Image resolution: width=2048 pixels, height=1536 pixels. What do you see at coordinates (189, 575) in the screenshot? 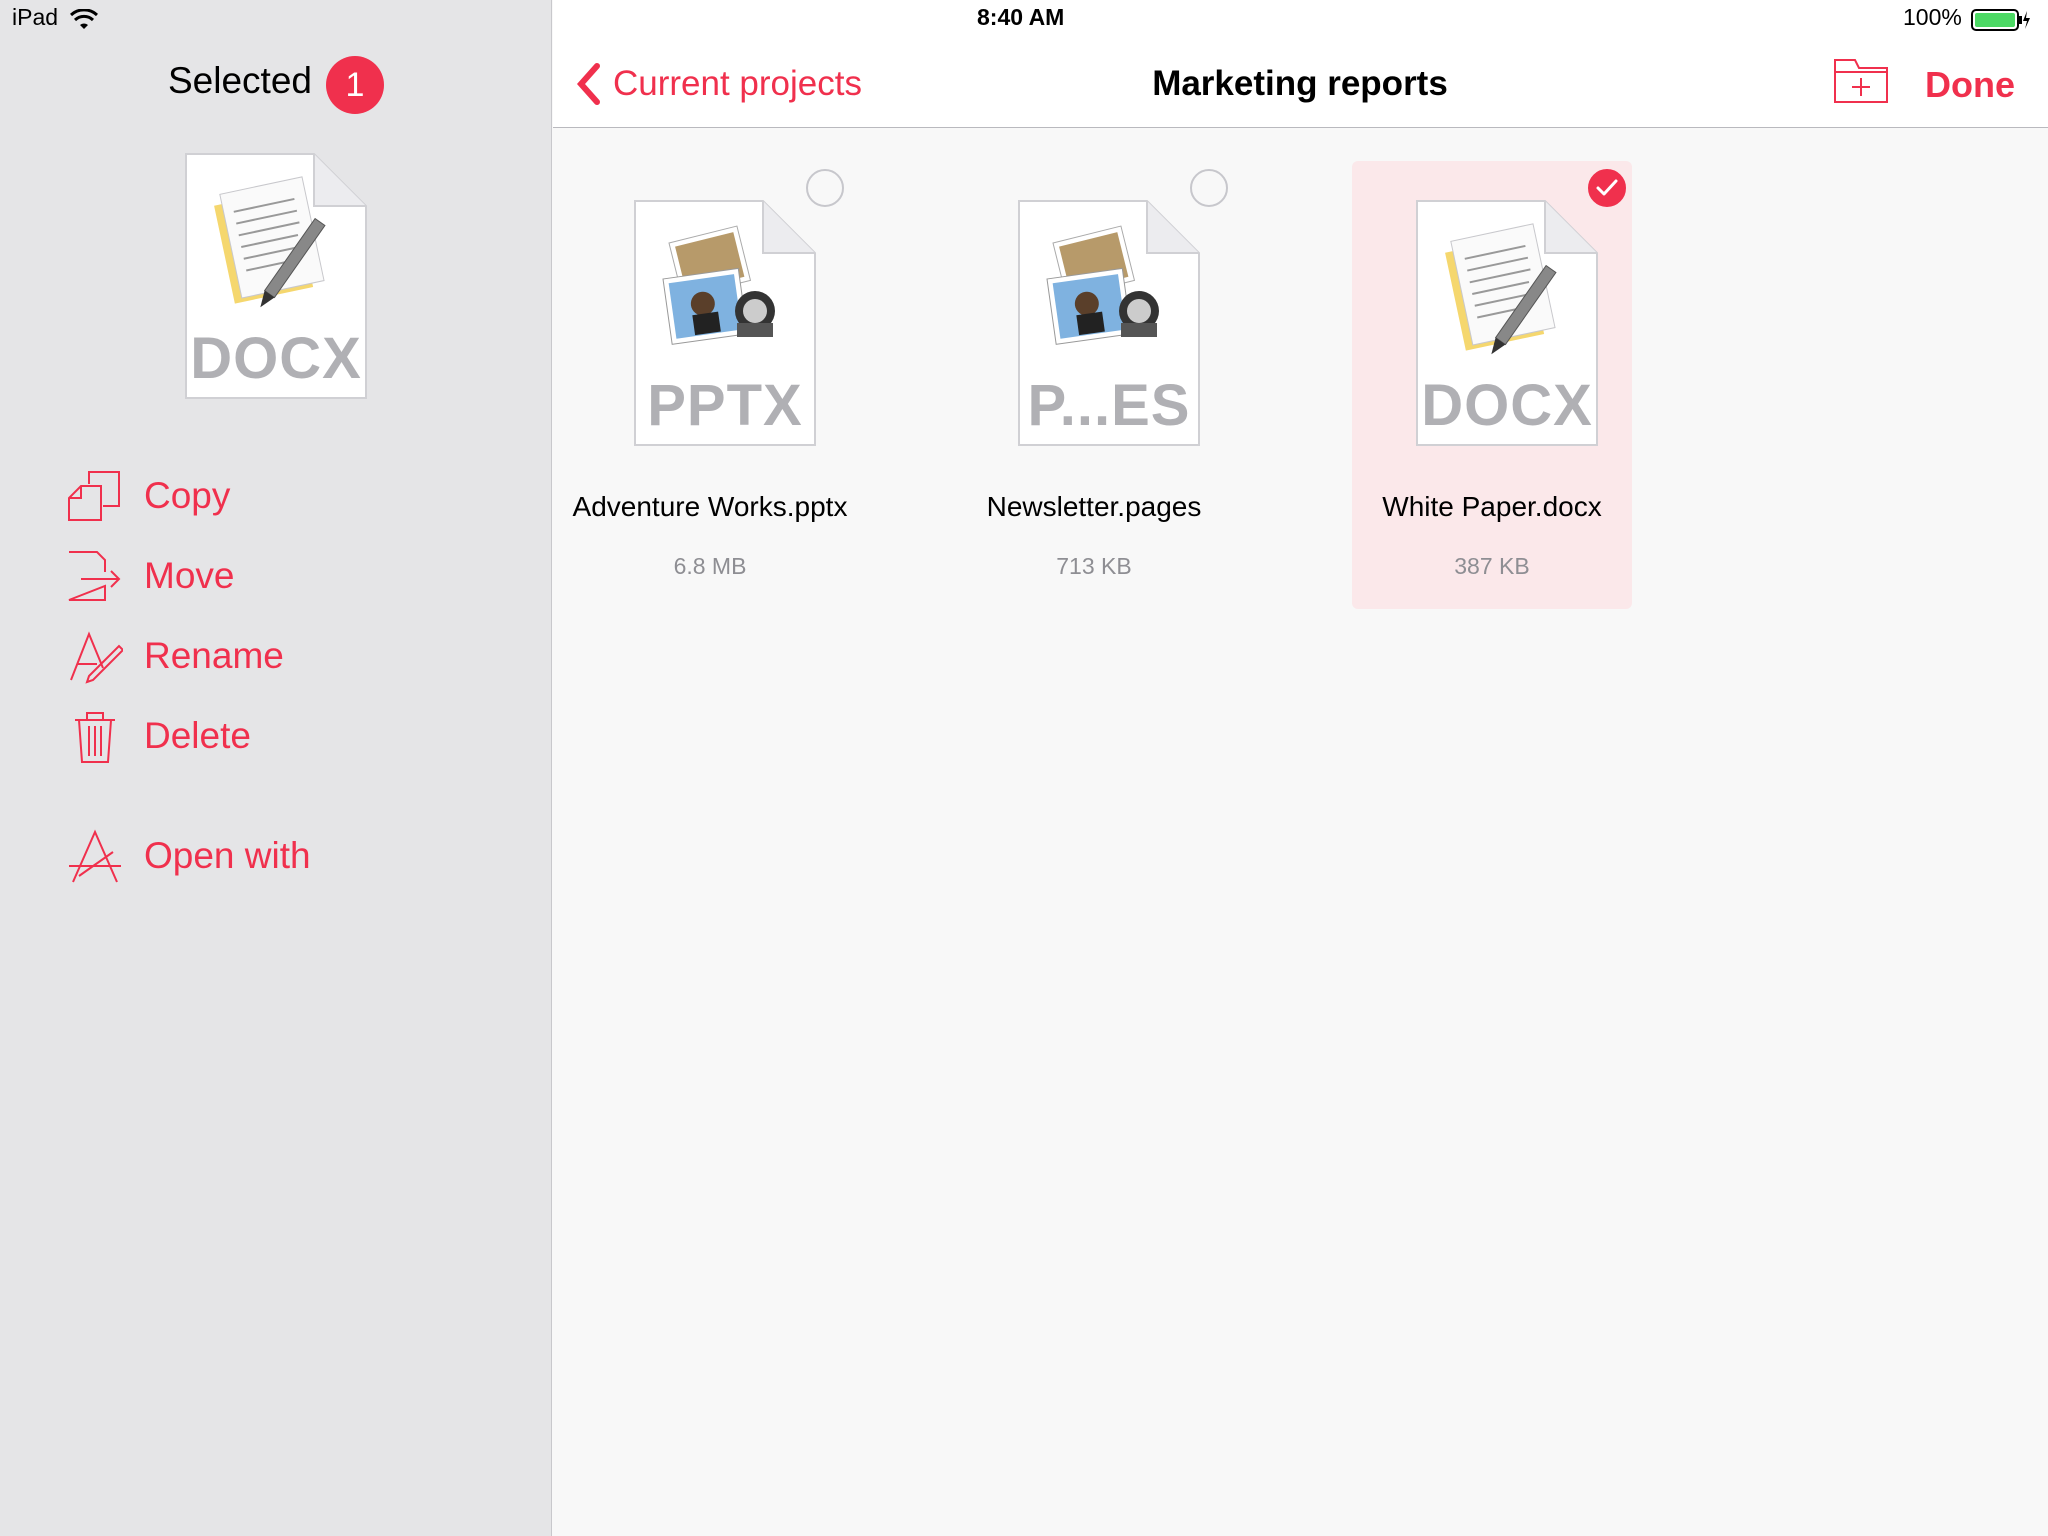
I see `move-label: Move` at bounding box center [189, 575].